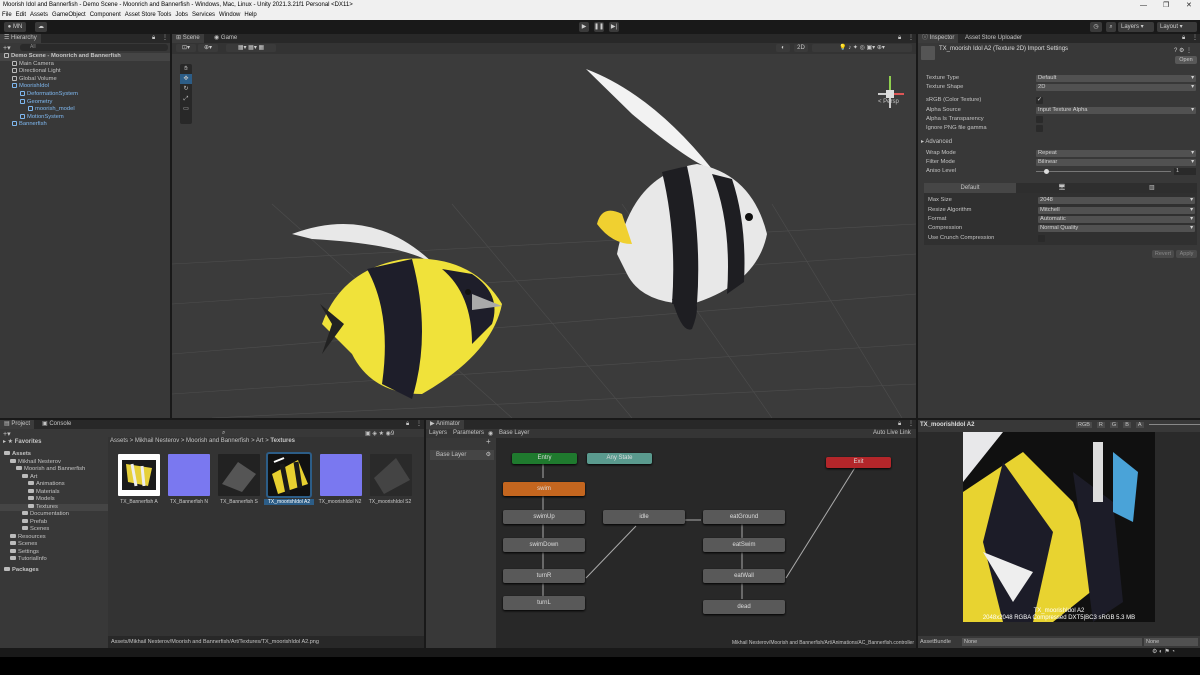 This screenshot has height=675, width=1200. Describe the element at coordinates (186, 48) in the screenshot. I see `draw-mode-dropdown: ⊡▾` at that location.